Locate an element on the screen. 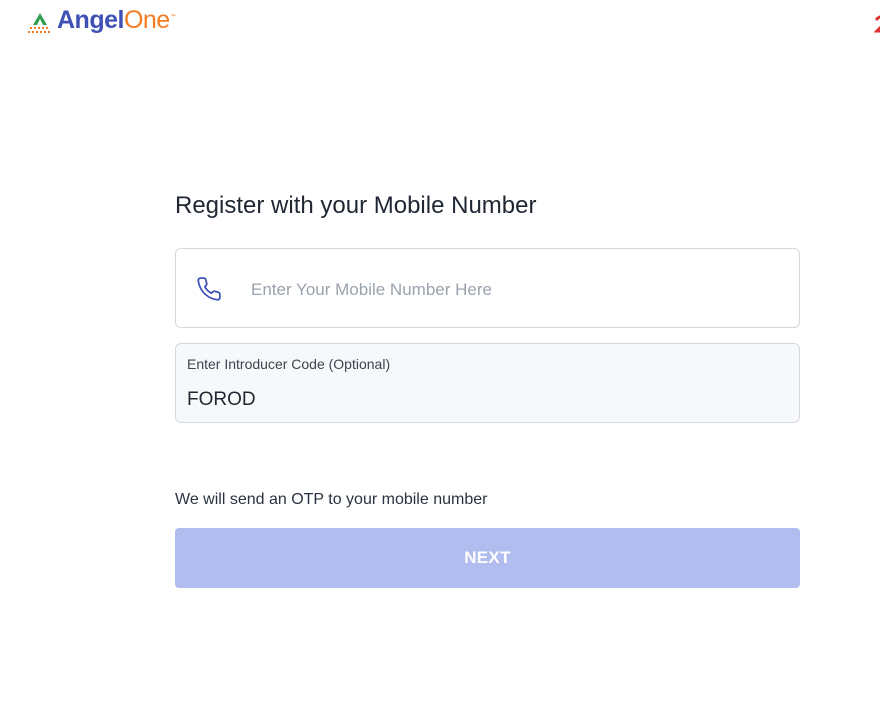  logo-one-text: One is located at coordinates (146, 19).